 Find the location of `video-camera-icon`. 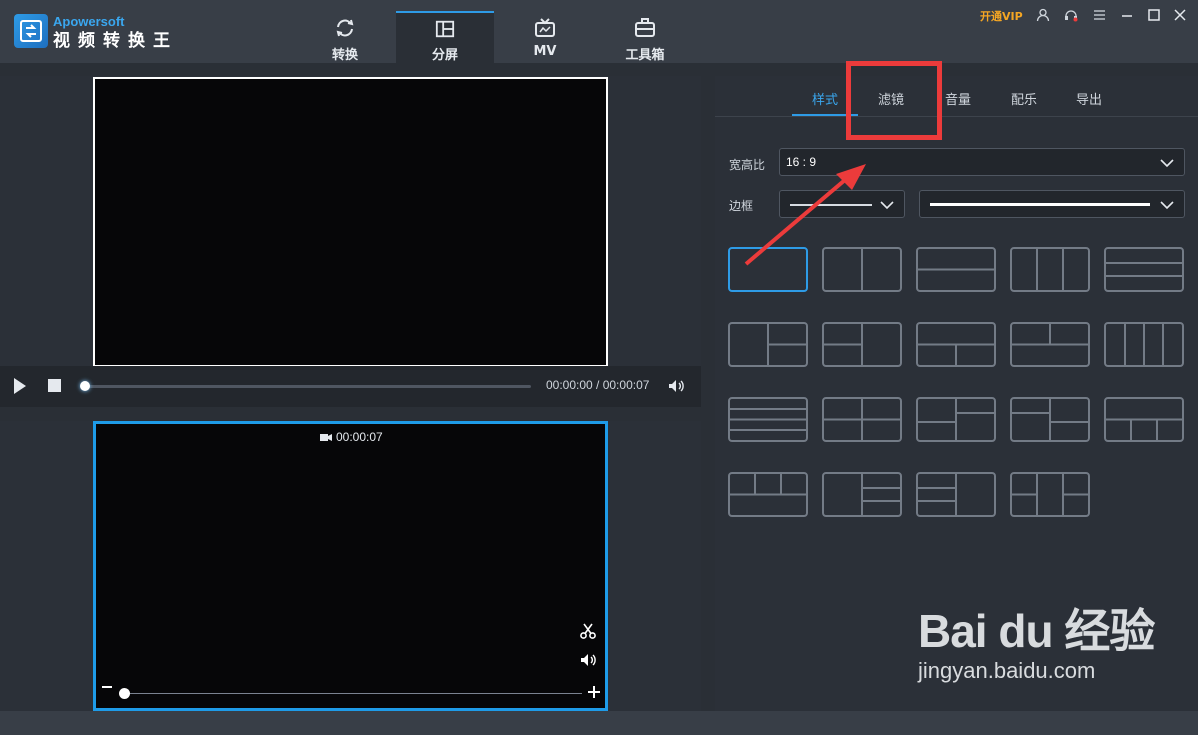

video-camera-icon is located at coordinates (326, 437).